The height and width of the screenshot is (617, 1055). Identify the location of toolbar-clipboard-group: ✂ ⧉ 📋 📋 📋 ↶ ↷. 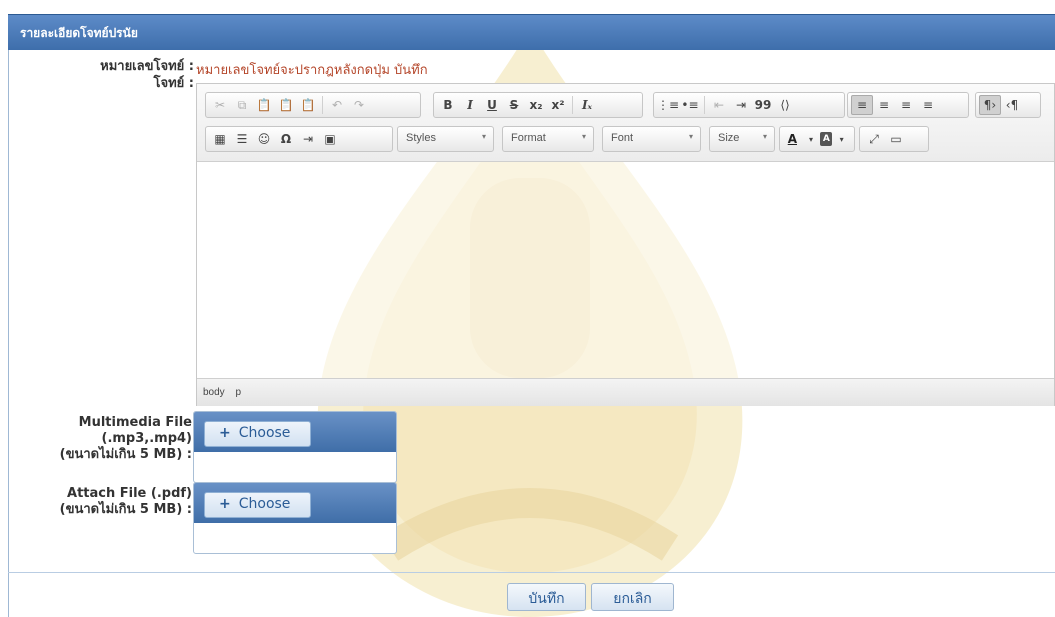
(313, 105).